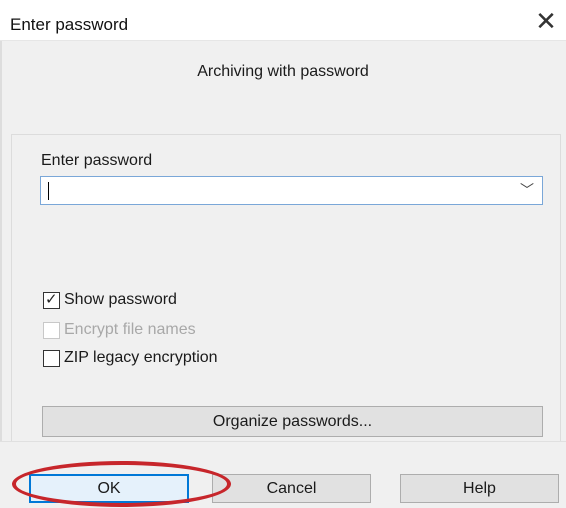  What do you see at coordinates (527, 190) in the screenshot?
I see `chevron-down-icon: ﹀` at bounding box center [527, 190].